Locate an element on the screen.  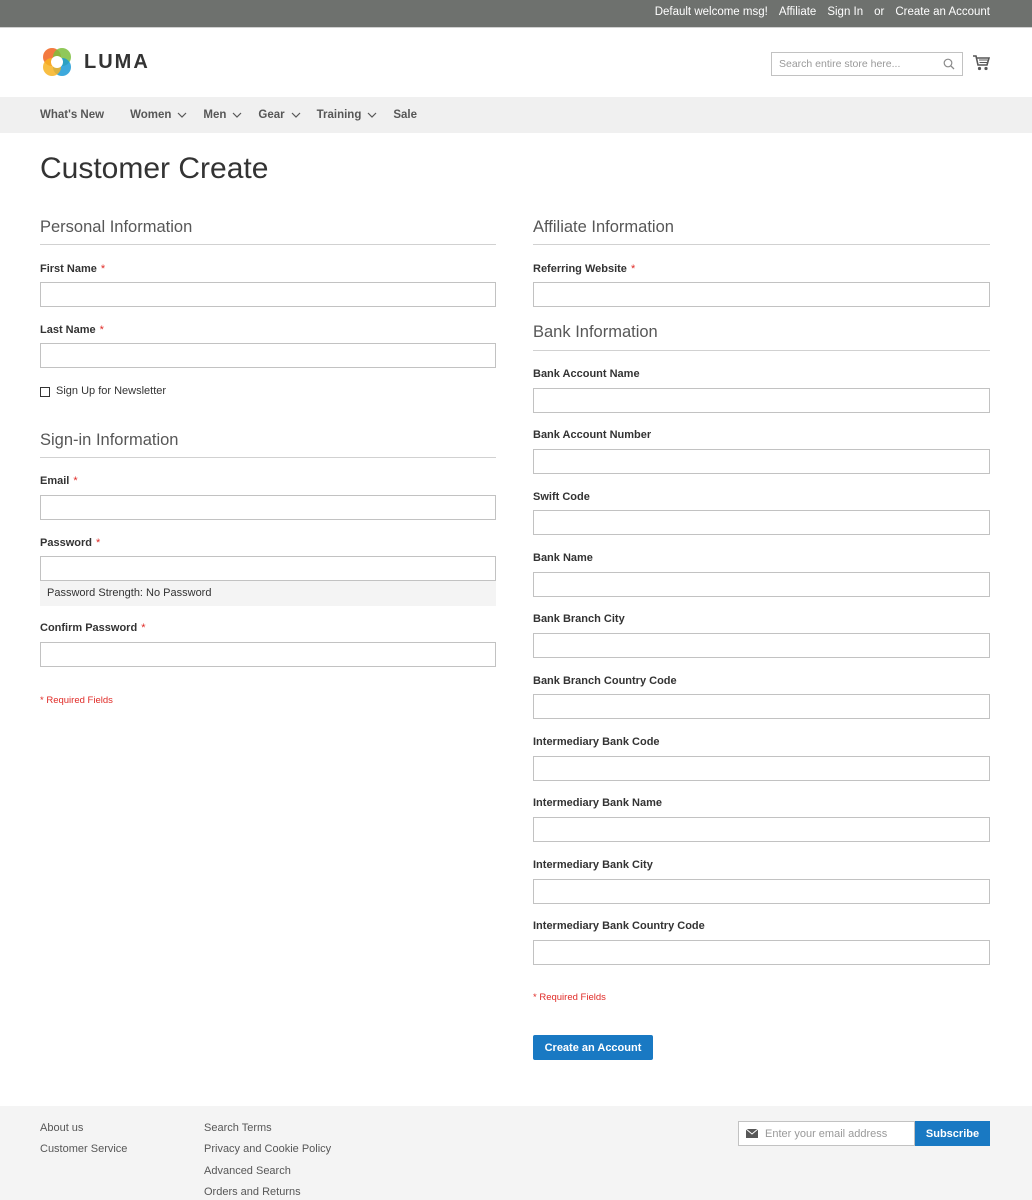
search-box is located at coordinates (867, 64).